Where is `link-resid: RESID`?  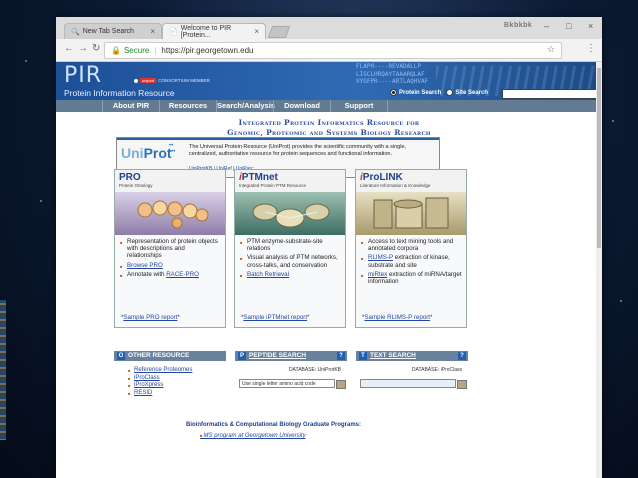
link-resid: RESID is located at coordinates (177, 394).